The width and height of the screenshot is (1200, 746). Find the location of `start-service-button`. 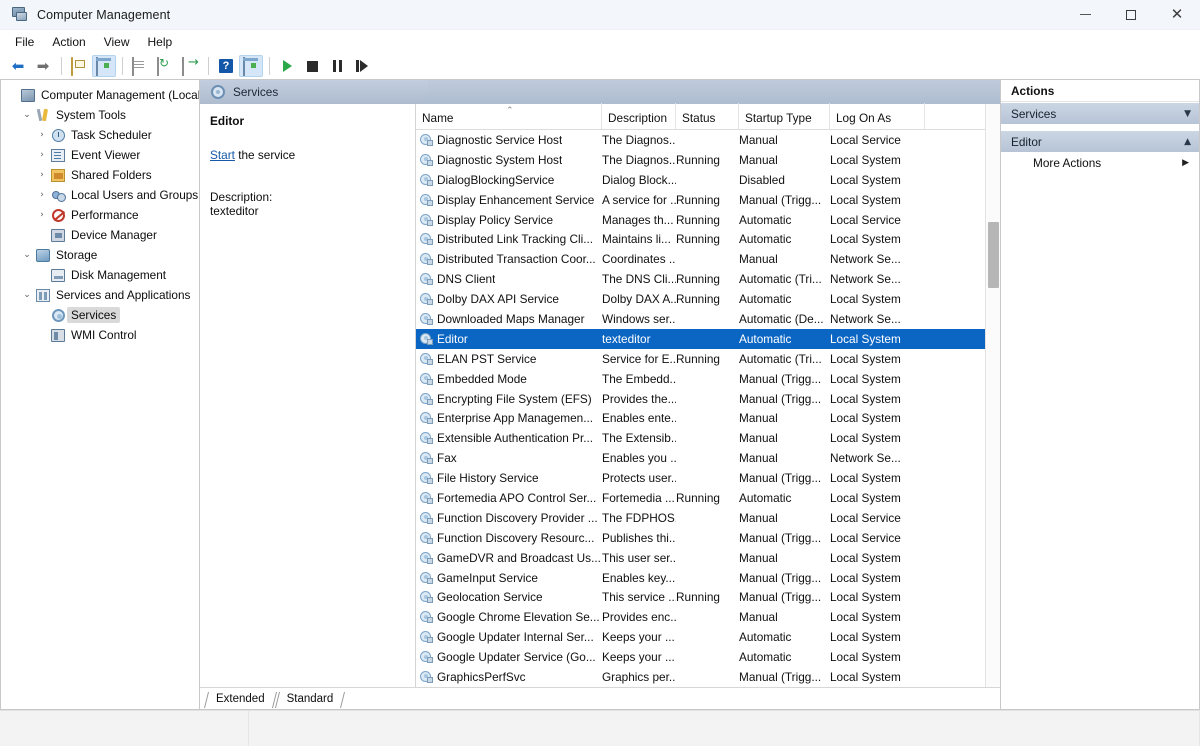

start-service-button is located at coordinates (287, 66).